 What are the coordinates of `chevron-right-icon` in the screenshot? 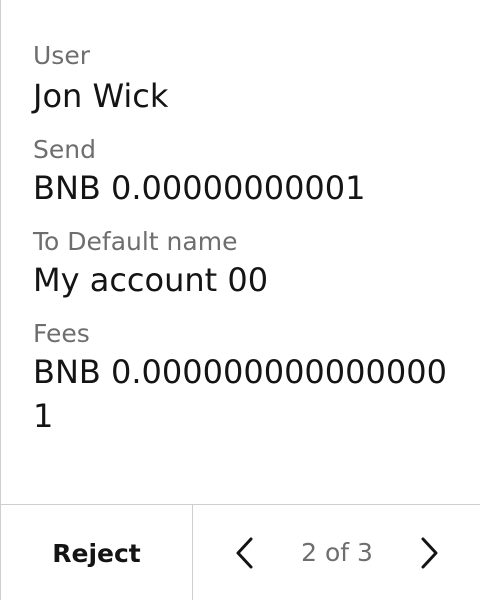 It's located at (429, 553).